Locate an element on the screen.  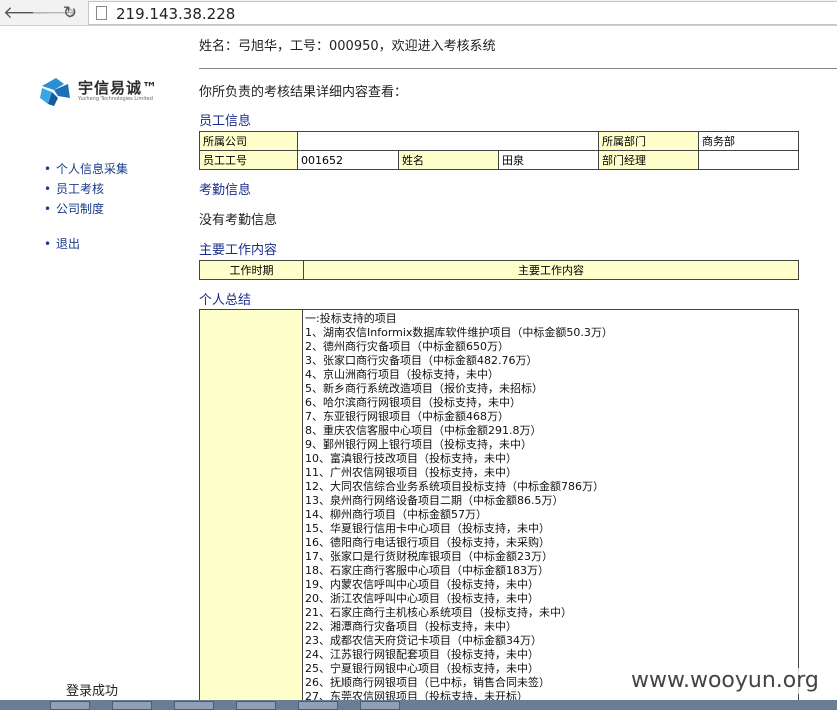
dept-label: 所属部门 is located at coordinates (648, 141).